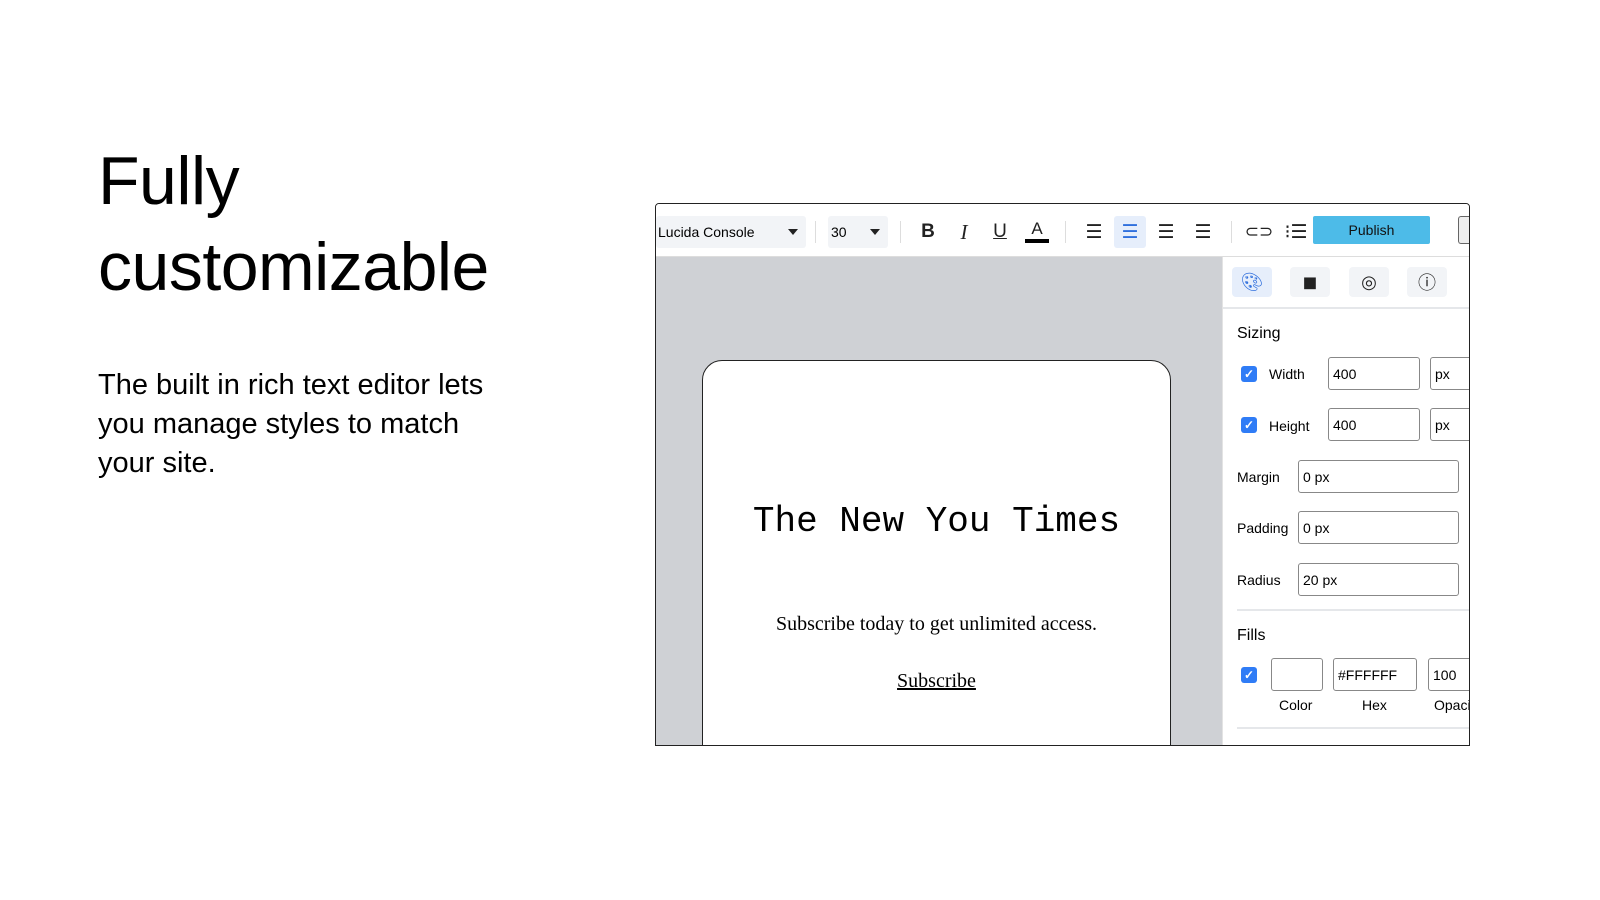 This screenshot has width=1600, height=900. Describe the element at coordinates (1258, 477) in the screenshot. I see `margin-label: Margin` at that location.